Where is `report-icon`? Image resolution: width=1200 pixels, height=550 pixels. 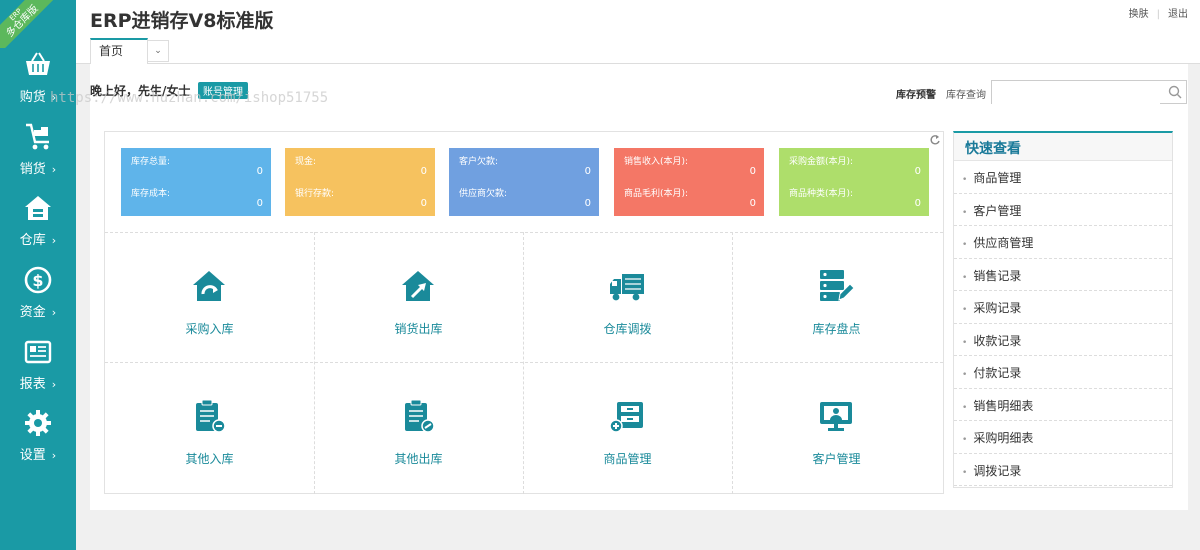 report-icon is located at coordinates (38, 352).